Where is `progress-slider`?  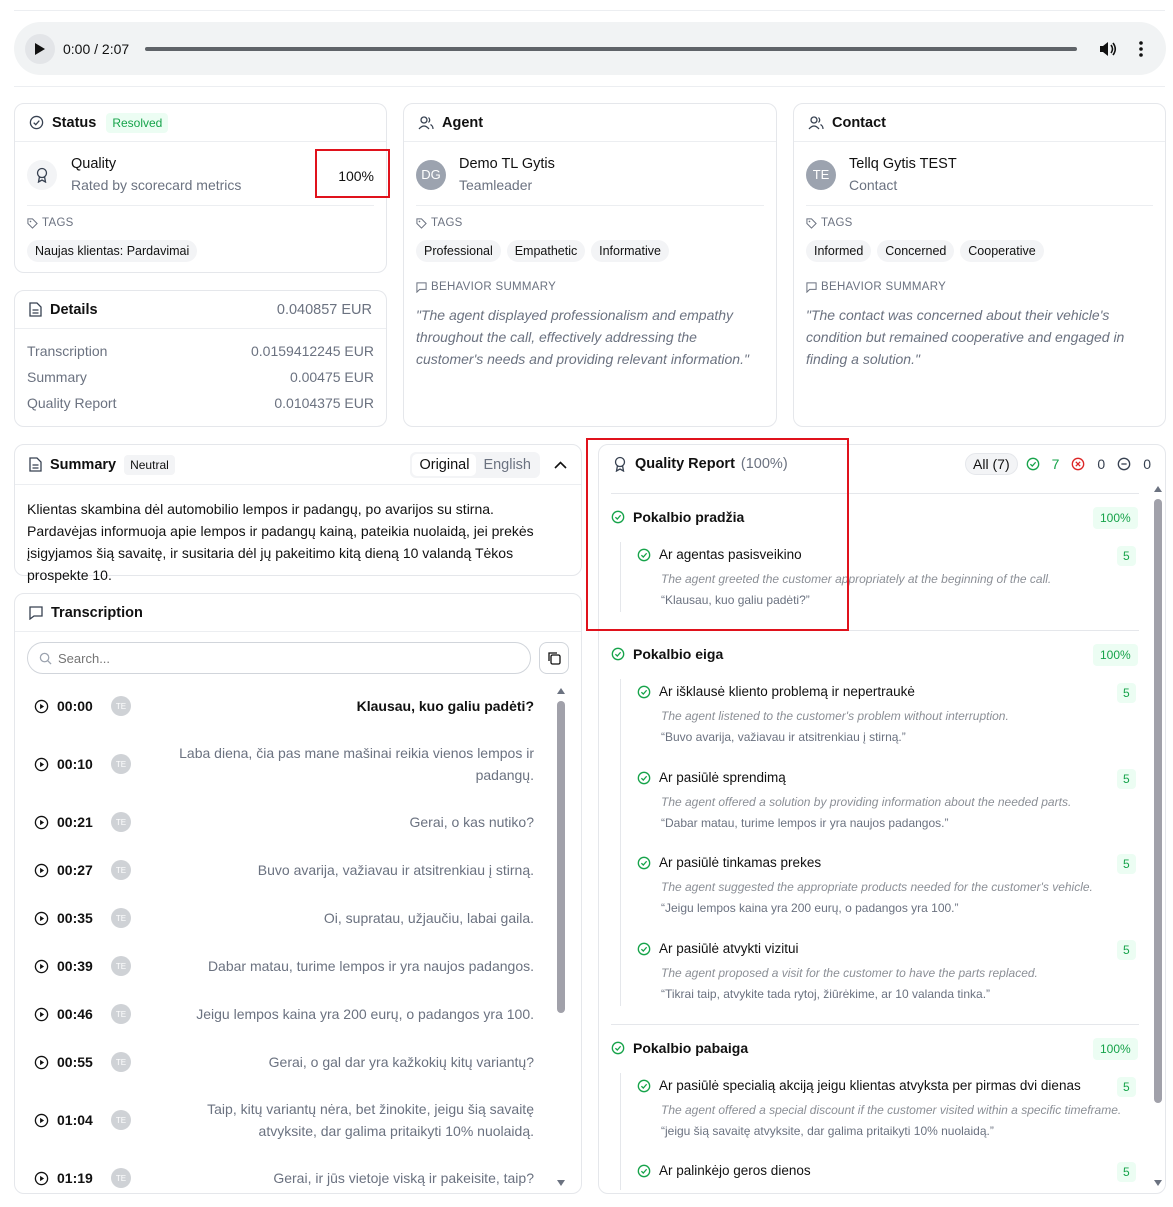
progress-slider is located at coordinates (611, 48).